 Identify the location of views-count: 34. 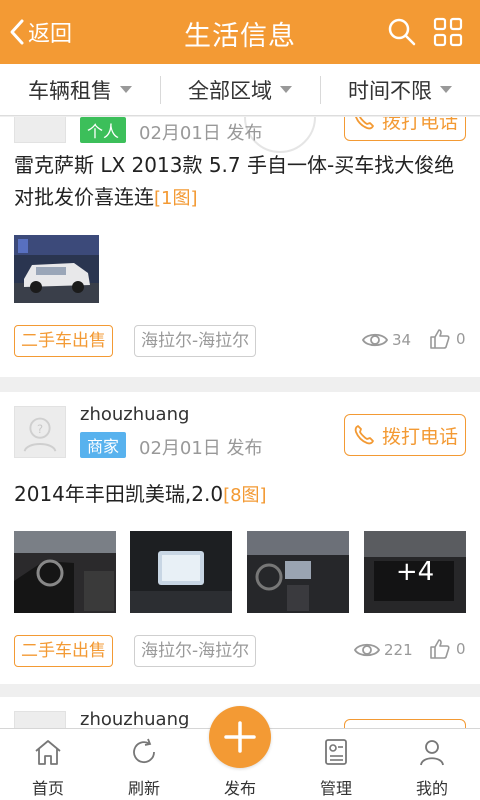
(402, 340).